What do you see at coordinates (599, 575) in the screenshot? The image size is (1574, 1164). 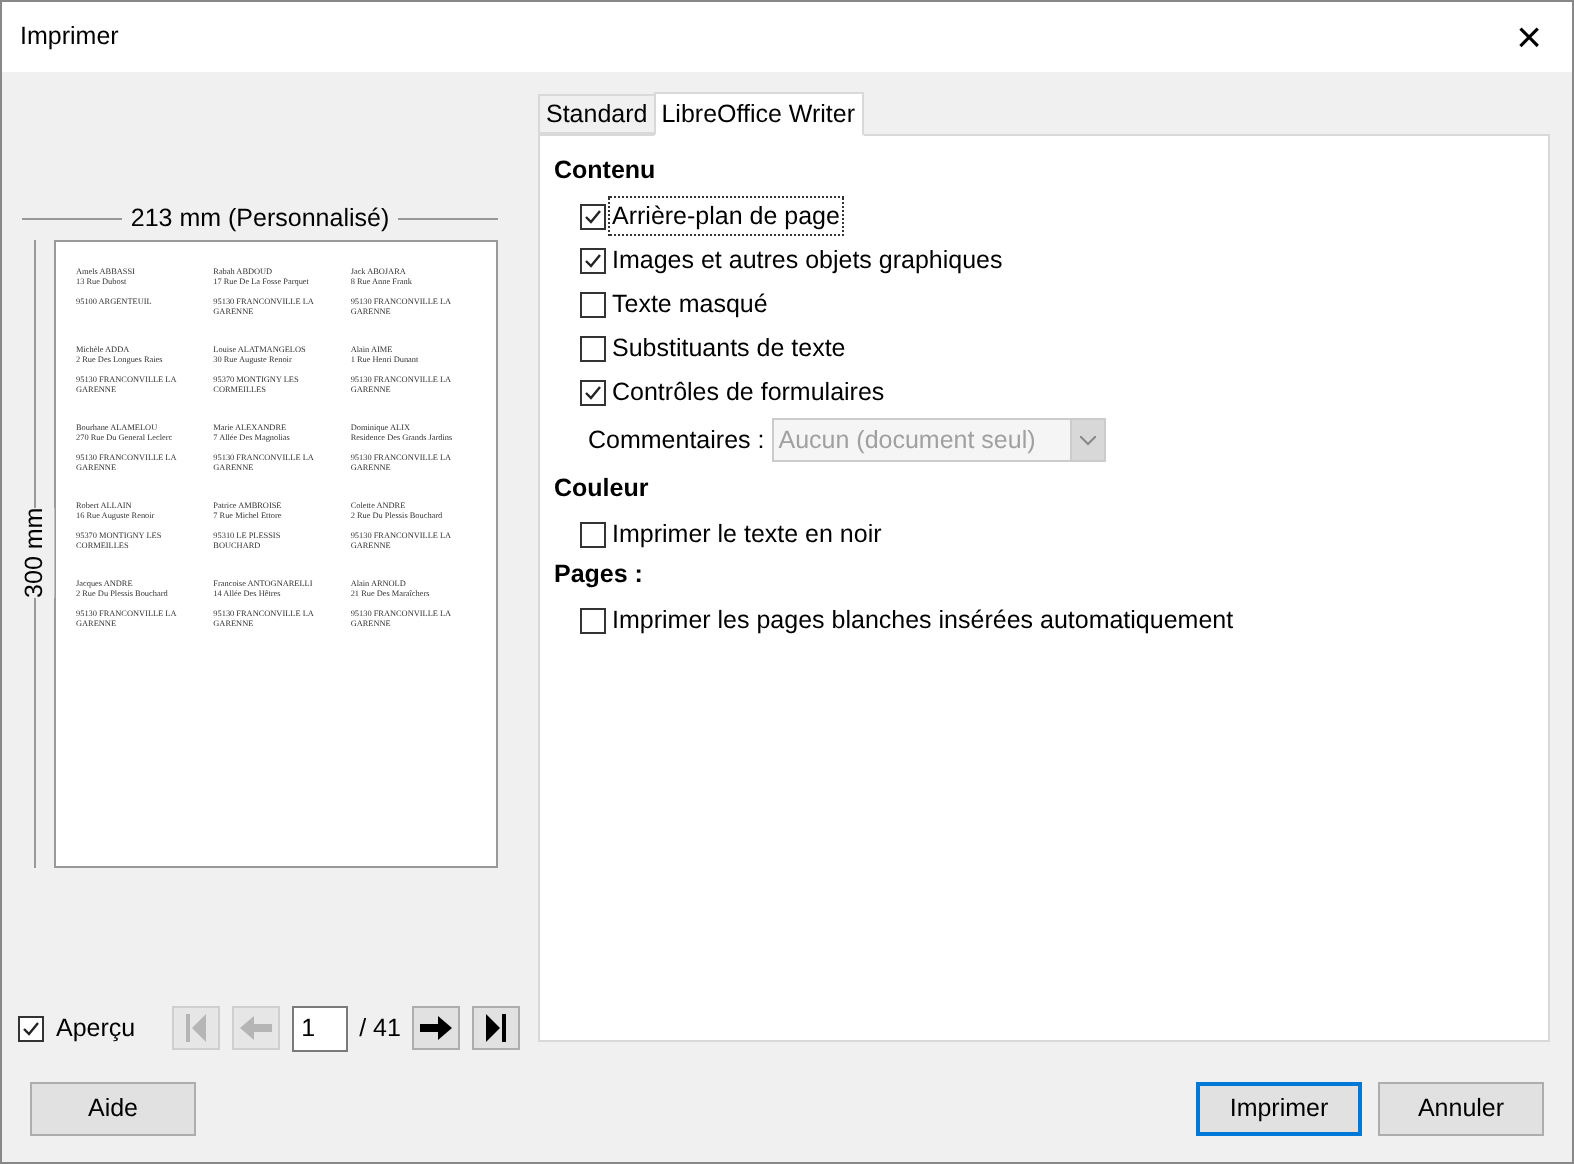 I see `section-heading: Pages :` at bounding box center [599, 575].